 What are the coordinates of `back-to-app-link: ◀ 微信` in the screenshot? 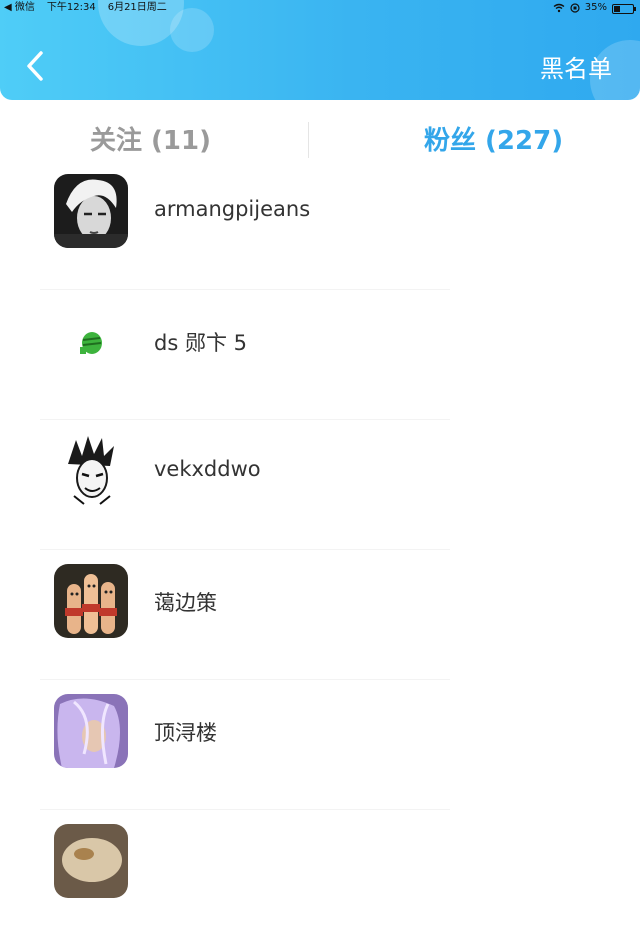 It's located at (19, 8).